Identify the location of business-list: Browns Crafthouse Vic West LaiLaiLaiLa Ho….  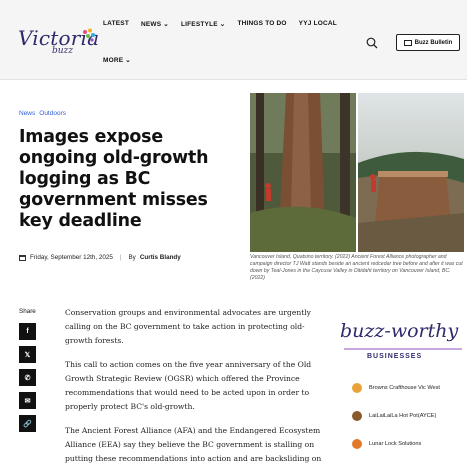
(408, 420).